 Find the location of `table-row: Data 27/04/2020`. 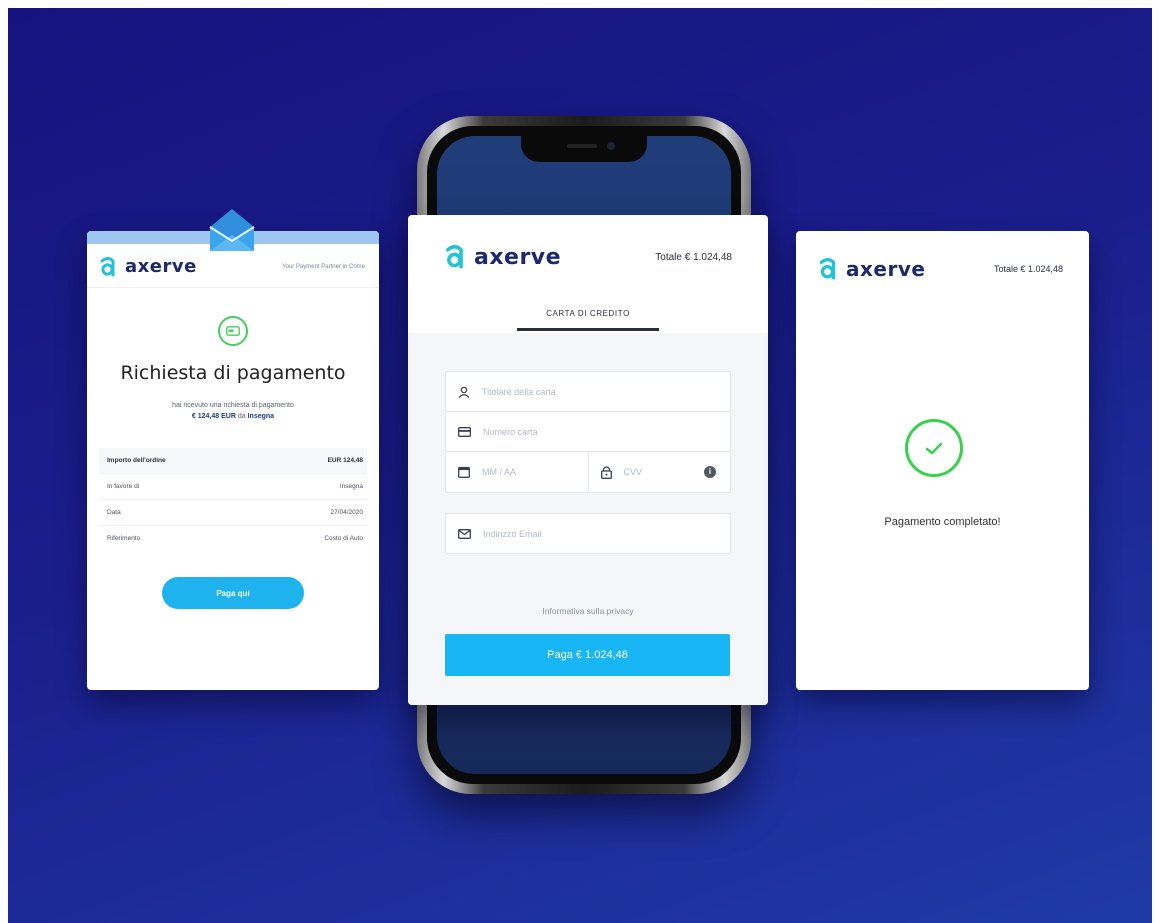

table-row: Data 27/04/2020 is located at coordinates (233, 512).